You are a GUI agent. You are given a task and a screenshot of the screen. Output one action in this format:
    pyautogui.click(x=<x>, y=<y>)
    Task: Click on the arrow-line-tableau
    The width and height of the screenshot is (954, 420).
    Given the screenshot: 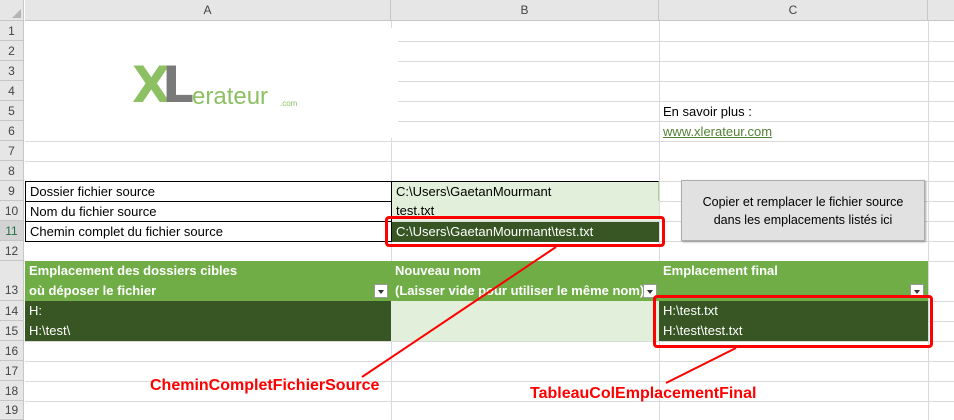 What is the action you would take?
    pyautogui.click(x=701, y=365)
    